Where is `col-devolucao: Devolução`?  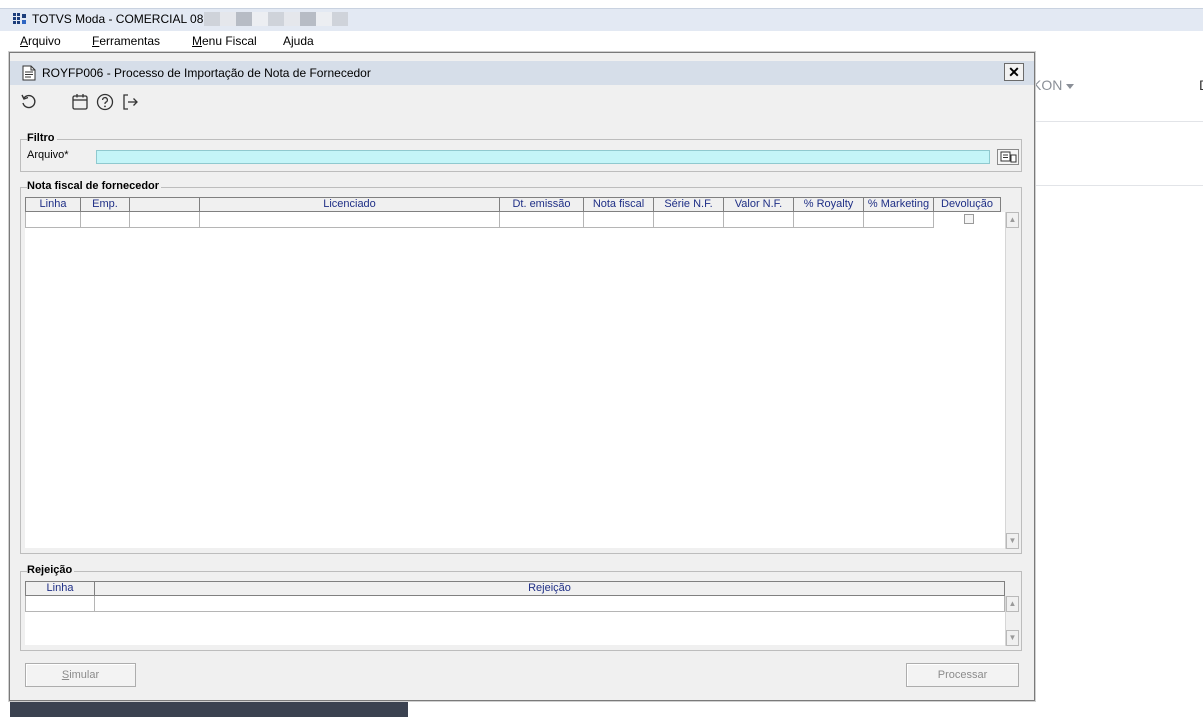
col-devolucao: Devolução is located at coordinates (967, 204).